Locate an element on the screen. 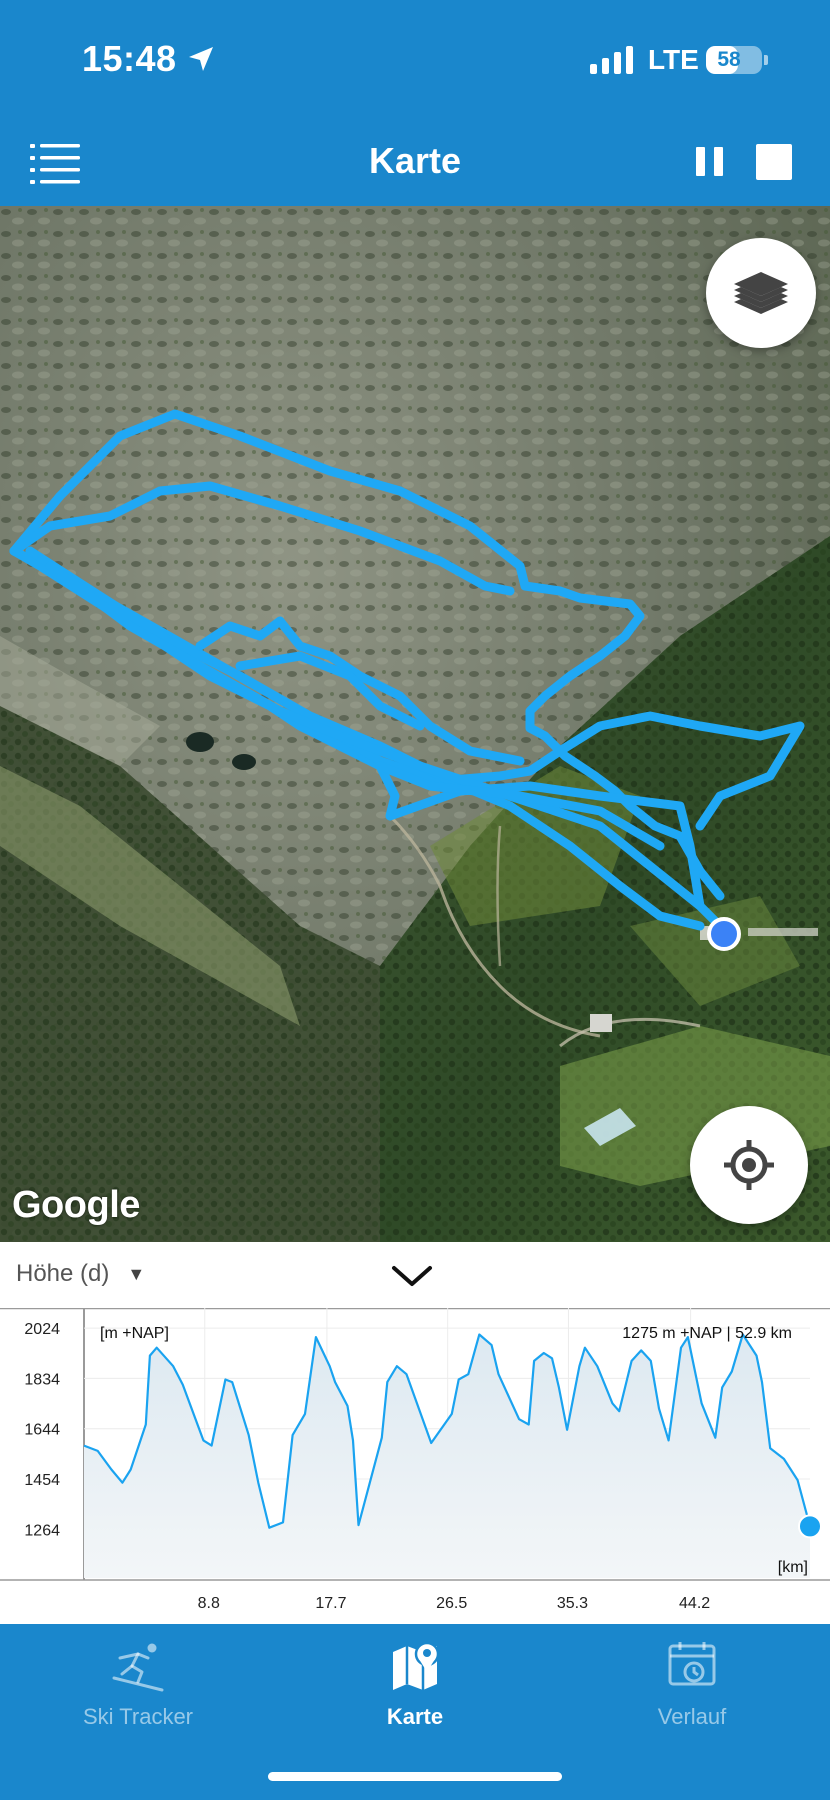 The height and width of the screenshot is (1800, 830). map-layers-button is located at coordinates (761, 293).